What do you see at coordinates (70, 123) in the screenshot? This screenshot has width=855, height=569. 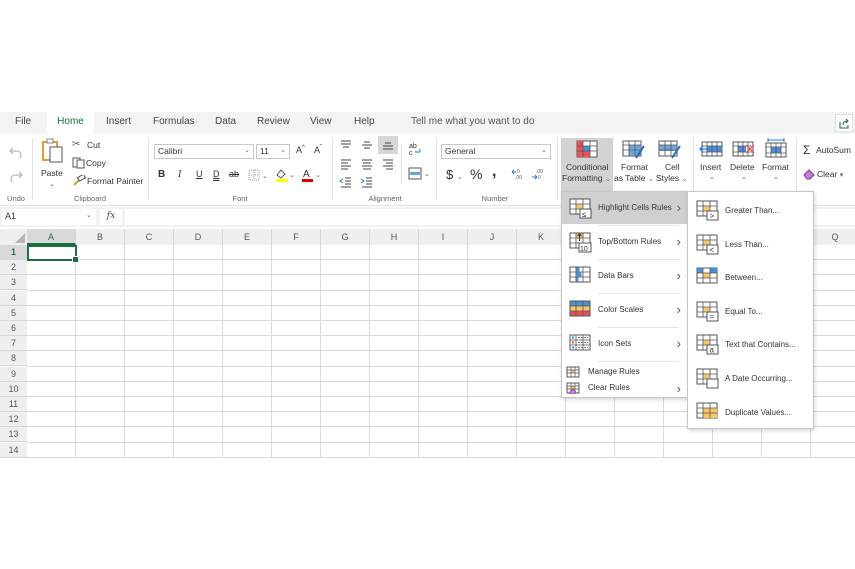 I see `tab-home: Home` at bounding box center [70, 123].